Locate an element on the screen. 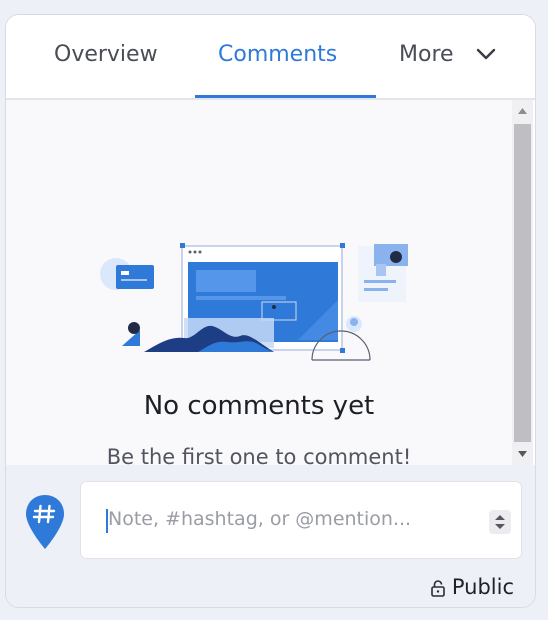 The width and height of the screenshot is (548, 620). scroll-up-arrow-icon is located at coordinates (522, 111).